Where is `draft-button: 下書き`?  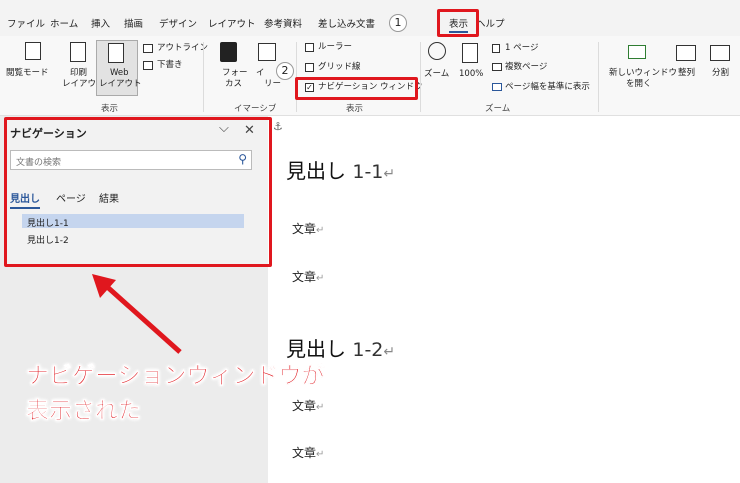
draft-button: 下書き is located at coordinates (170, 65).